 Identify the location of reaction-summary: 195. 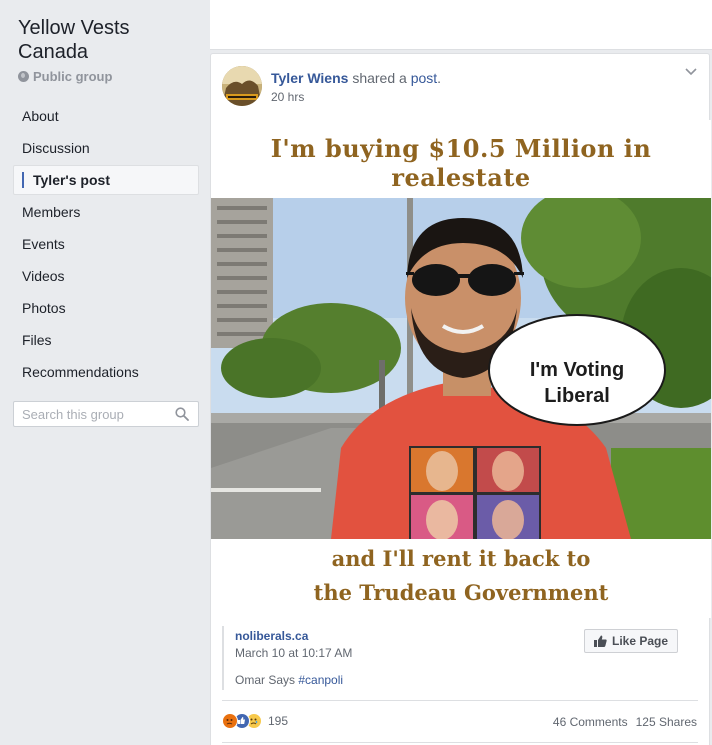
(255, 721).